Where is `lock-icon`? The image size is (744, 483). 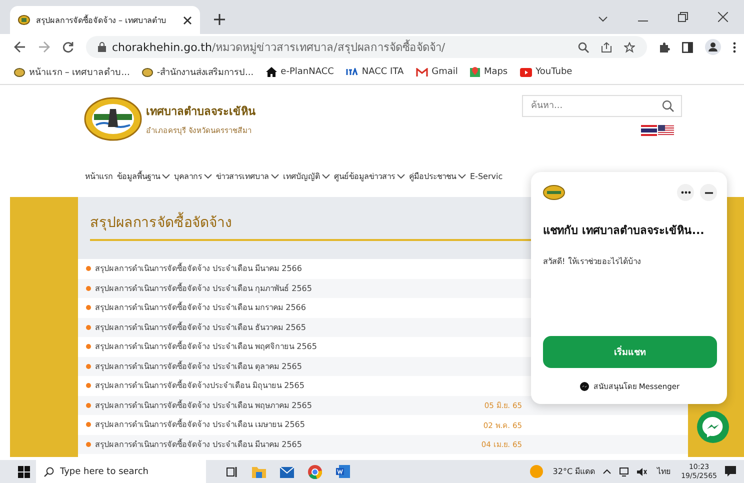
lock-icon is located at coordinates (102, 47).